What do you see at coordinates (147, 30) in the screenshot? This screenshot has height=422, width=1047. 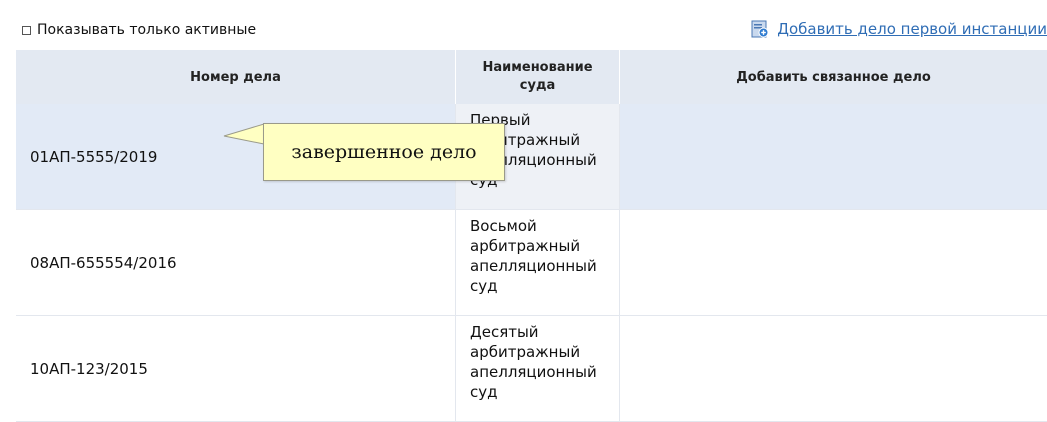 I see `show-active-only-label: Показывать только активные` at bounding box center [147, 30].